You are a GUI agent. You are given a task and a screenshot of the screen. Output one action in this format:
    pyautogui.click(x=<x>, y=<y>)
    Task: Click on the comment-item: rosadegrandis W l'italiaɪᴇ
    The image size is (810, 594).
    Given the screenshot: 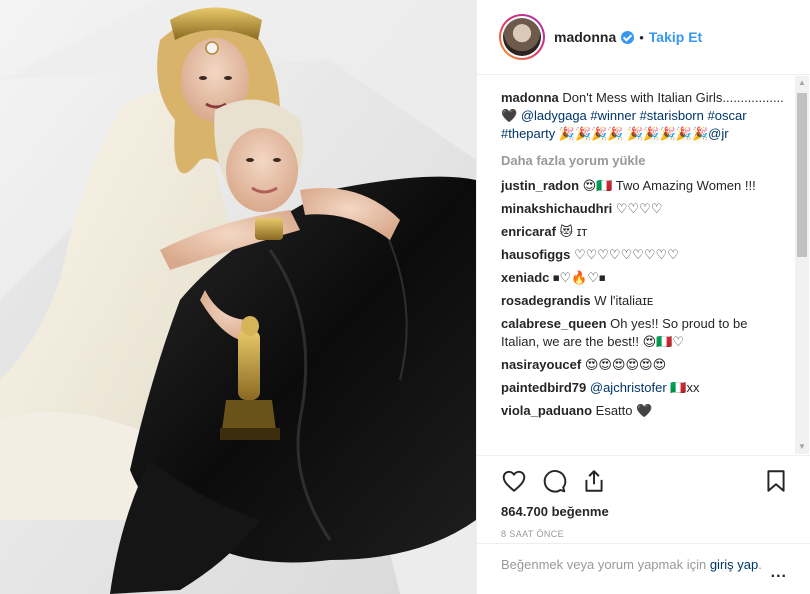 What is the action you would take?
    pyautogui.click(x=645, y=301)
    